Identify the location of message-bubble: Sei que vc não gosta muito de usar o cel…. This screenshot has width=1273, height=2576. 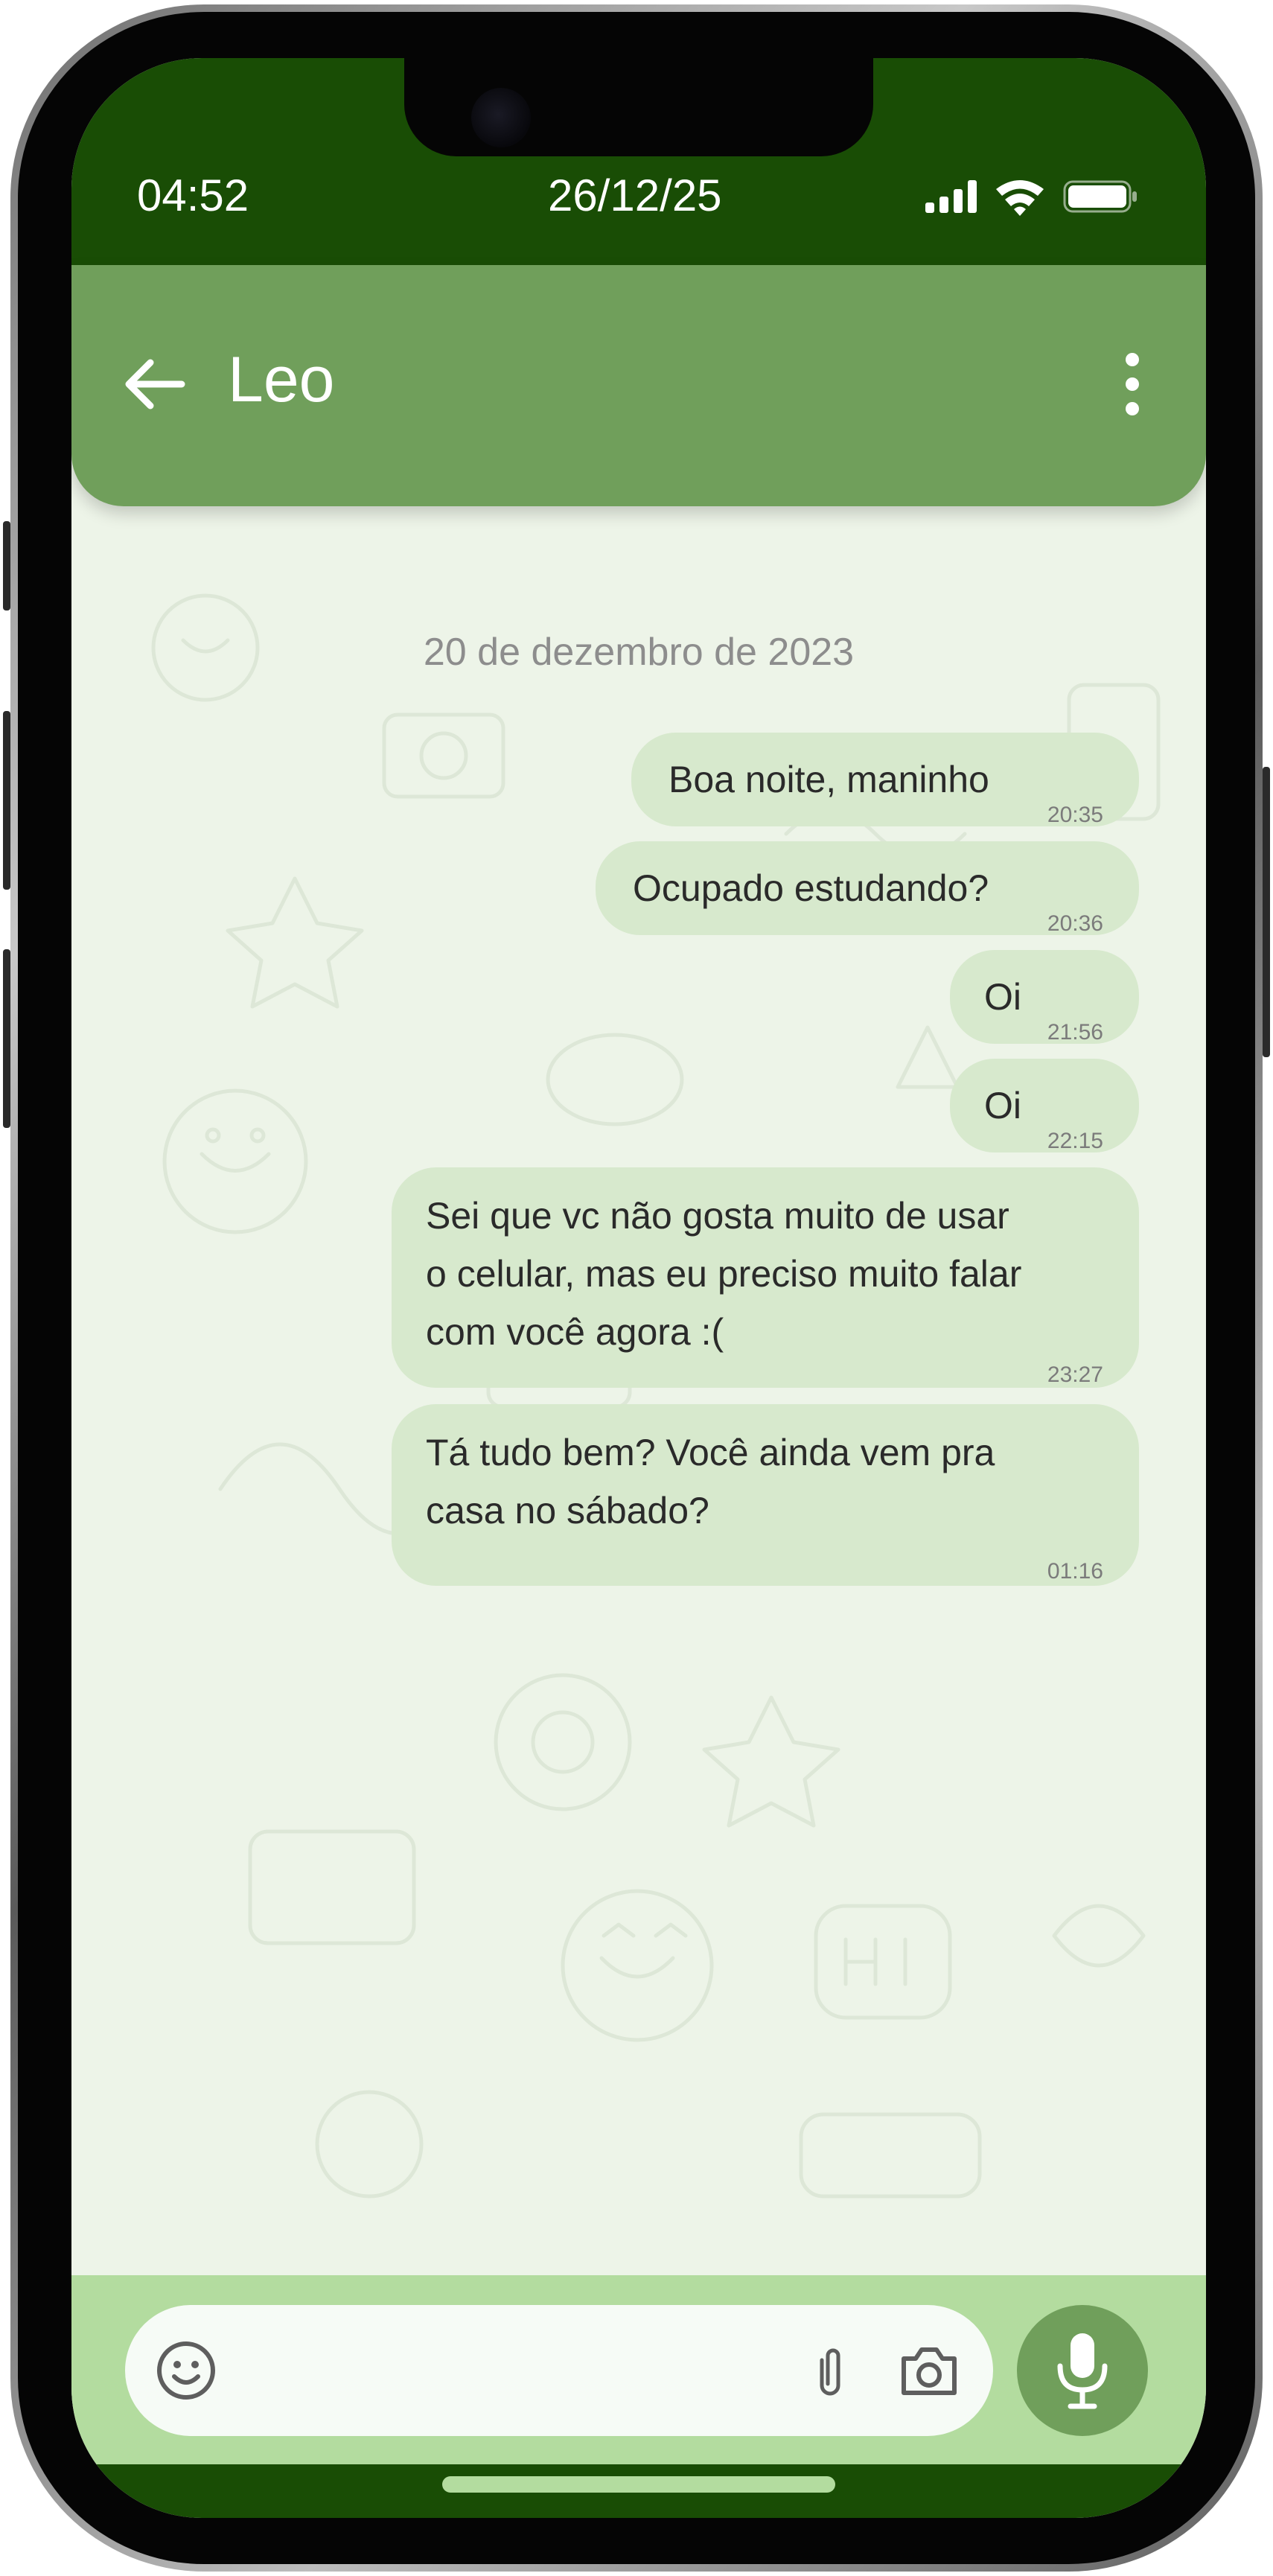
(765, 1277).